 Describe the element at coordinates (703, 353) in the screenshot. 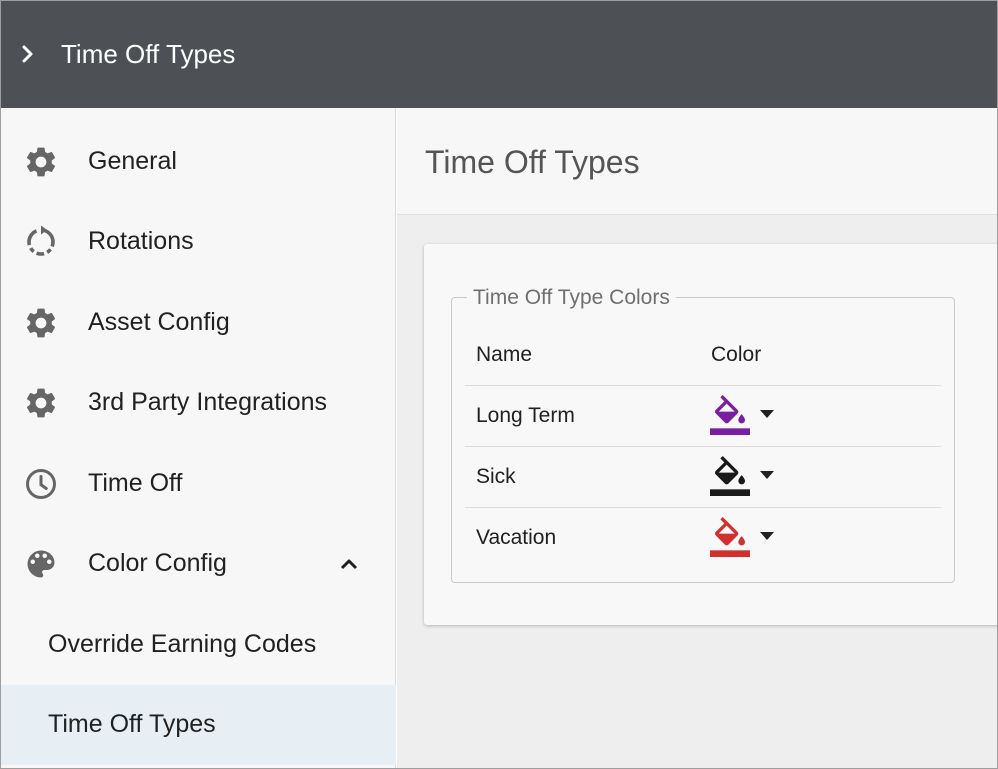

I see `table-header: Name Color` at that location.